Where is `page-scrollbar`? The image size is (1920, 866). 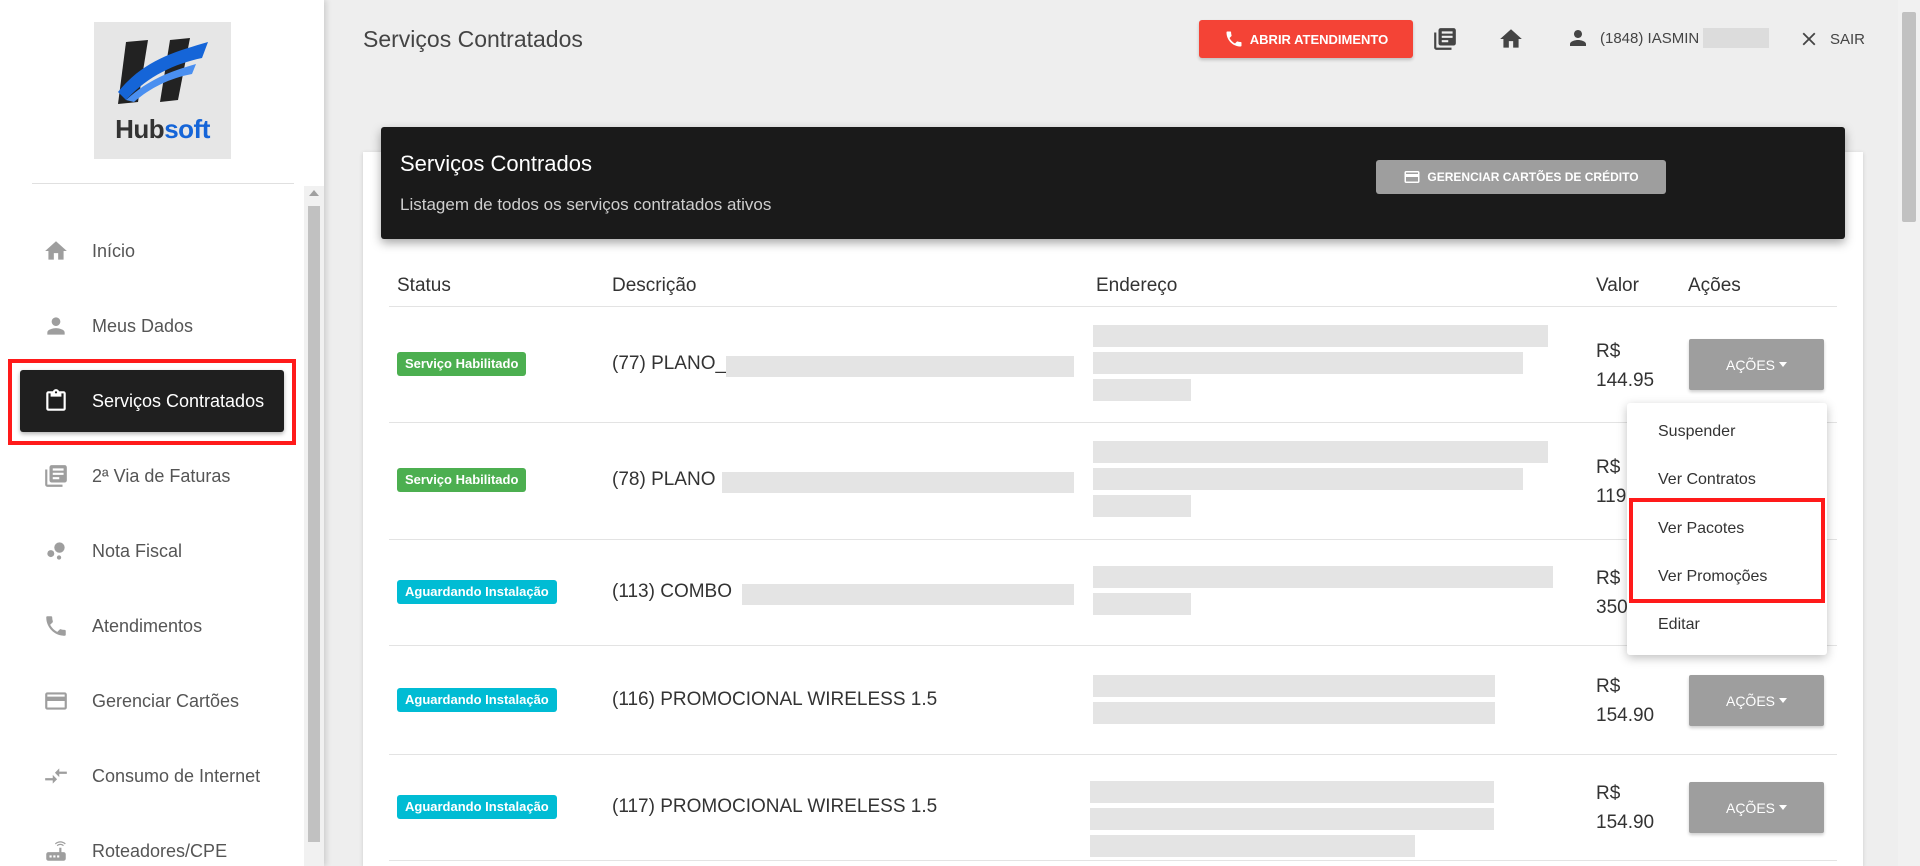 page-scrollbar is located at coordinates (1909, 433).